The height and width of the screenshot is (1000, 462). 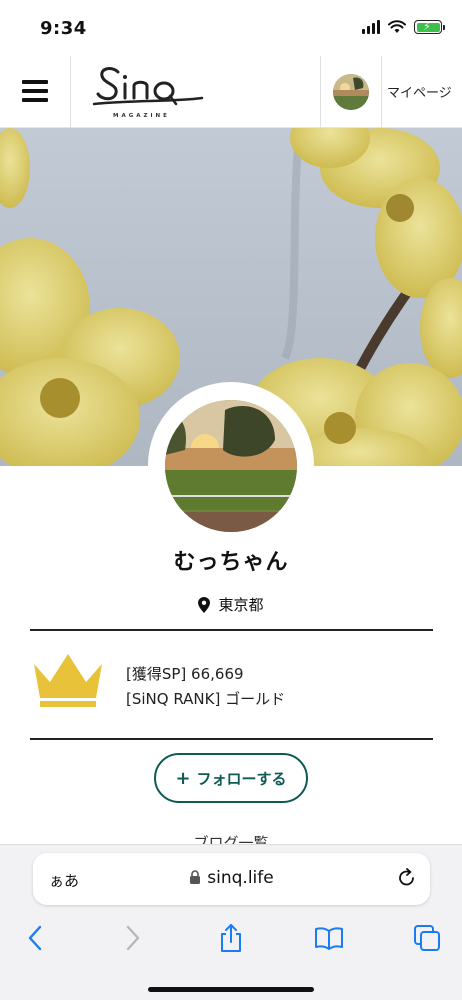 I want to click on points-block: [獲得SP] 66,669 [SiNQ RANK] ゴールド, so click(x=205, y=687).